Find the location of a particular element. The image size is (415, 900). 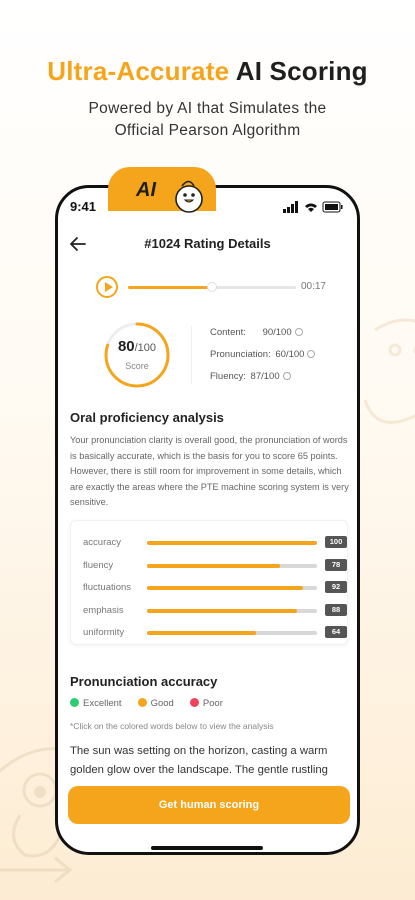

analysis-title: Oral proficiency analysis is located at coordinates (147, 417).